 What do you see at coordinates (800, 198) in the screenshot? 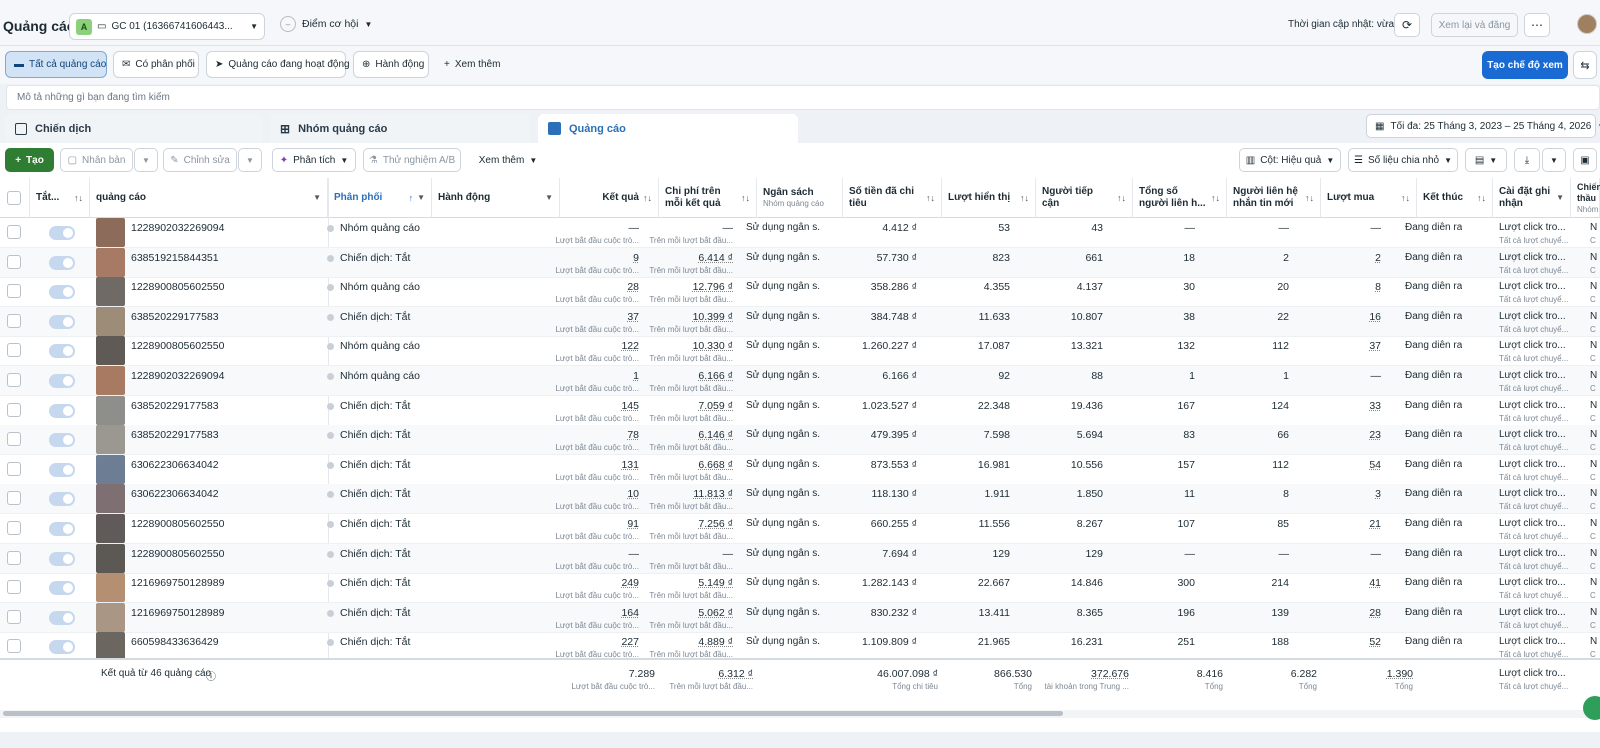
I see `header-budget: Ngân sách Nhóm quảng cáo` at bounding box center [800, 198].